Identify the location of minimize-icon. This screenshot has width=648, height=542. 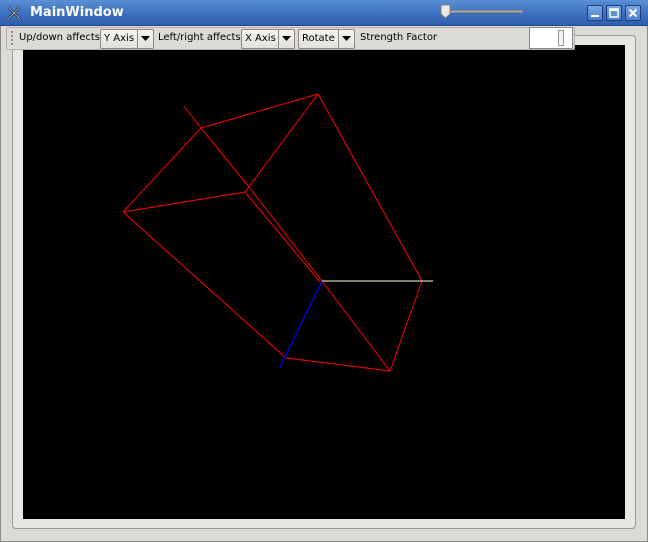
(595, 16).